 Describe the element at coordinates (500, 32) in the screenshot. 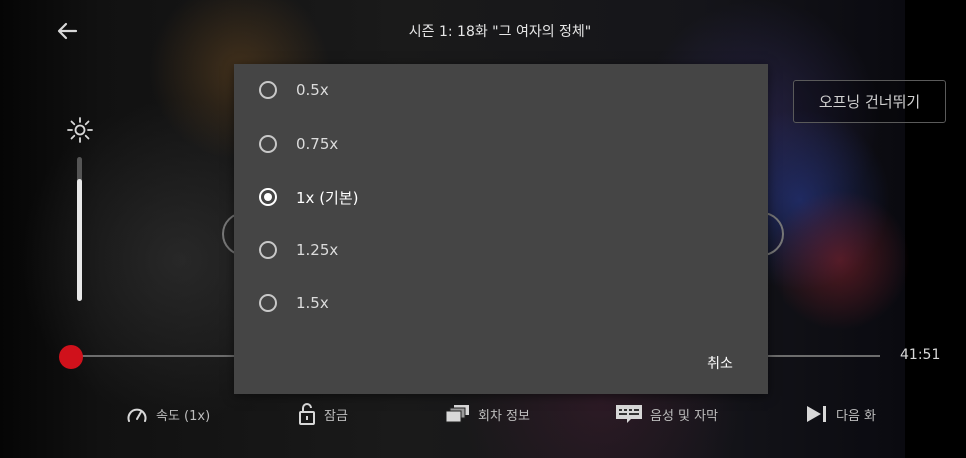

I see `episode-title: 시즌 1: 18화 "그 여자의 정체"` at that location.